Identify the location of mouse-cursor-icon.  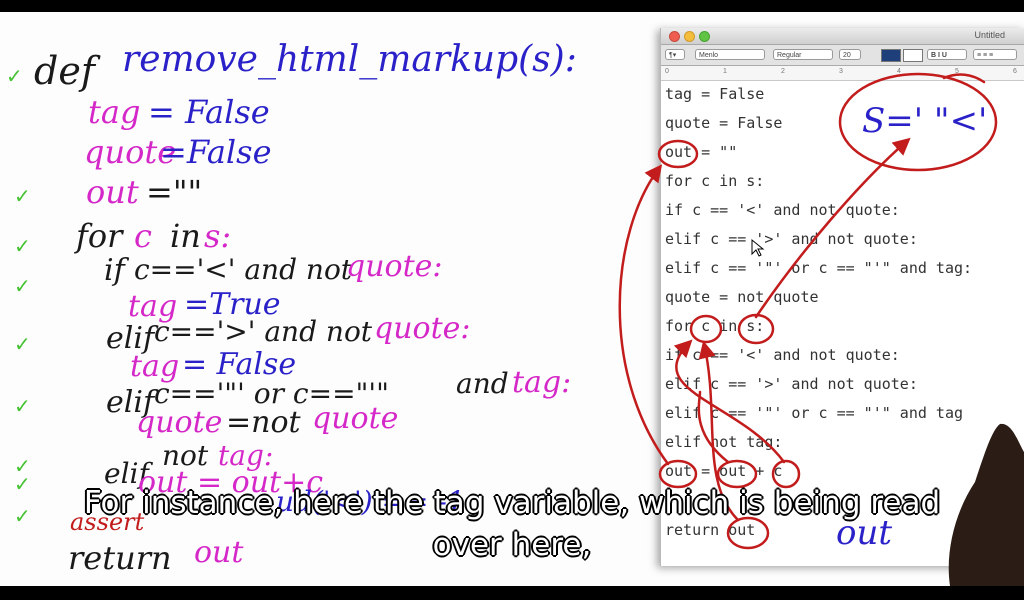
(758, 247).